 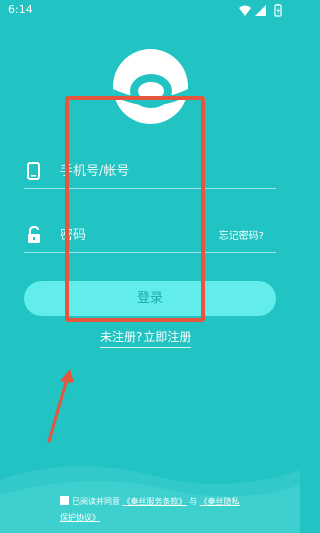 I want to click on lock-icon, so click(x=34, y=234).